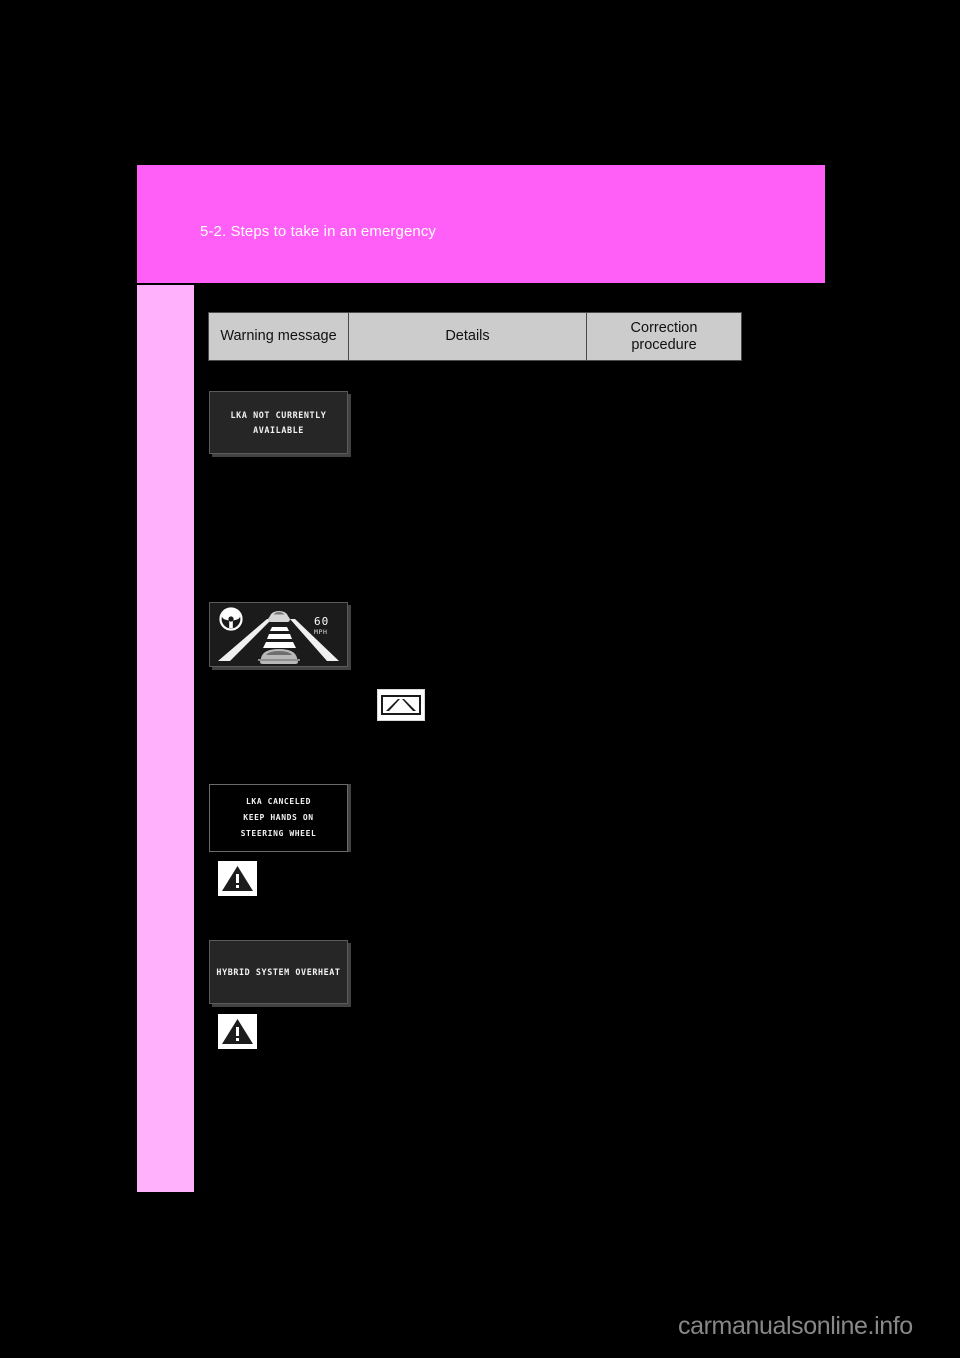  What do you see at coordinates (279, 336) in the screenshot?
I see `table-column-header-warning-message: Warning message` at bounding box center [279, 336].